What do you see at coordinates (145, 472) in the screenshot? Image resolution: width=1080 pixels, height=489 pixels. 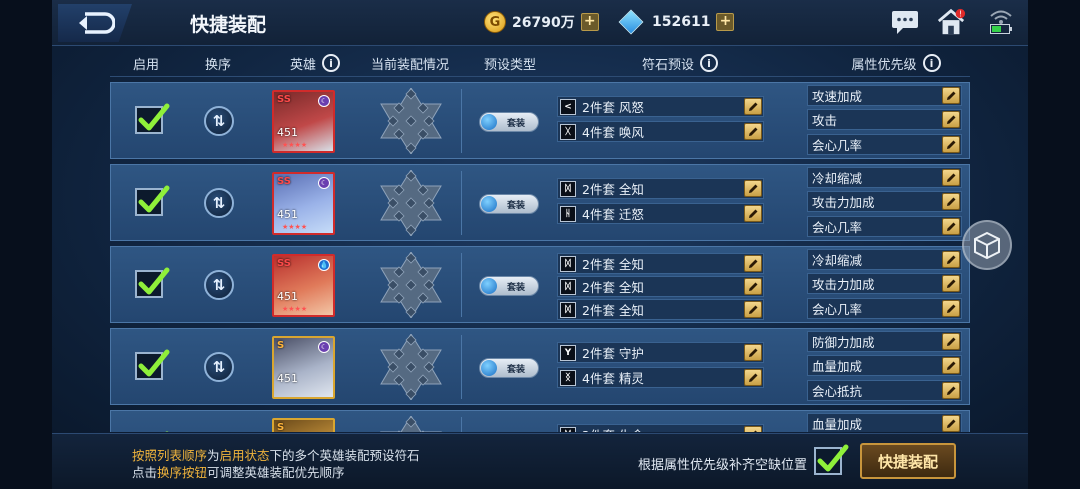 I see `tip-text: 点击` at bounding box center [145, 472].